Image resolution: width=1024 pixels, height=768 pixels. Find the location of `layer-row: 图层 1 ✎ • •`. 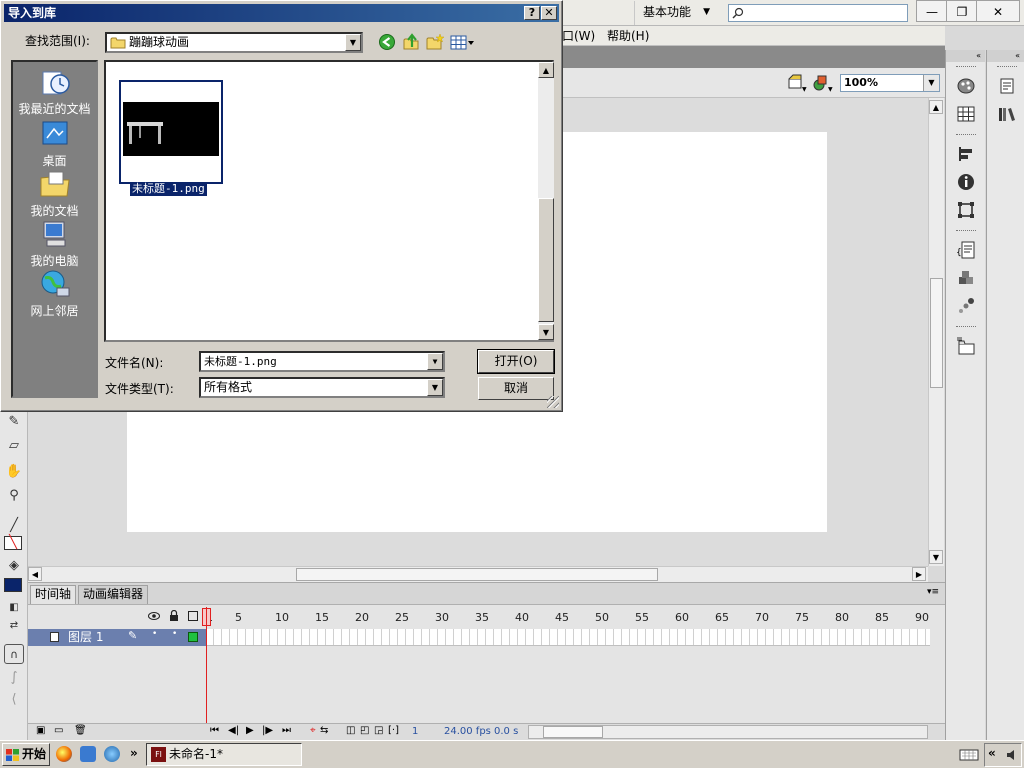

layer-row: 图层 1 ✎ • • is located at coordinates (117, 637).